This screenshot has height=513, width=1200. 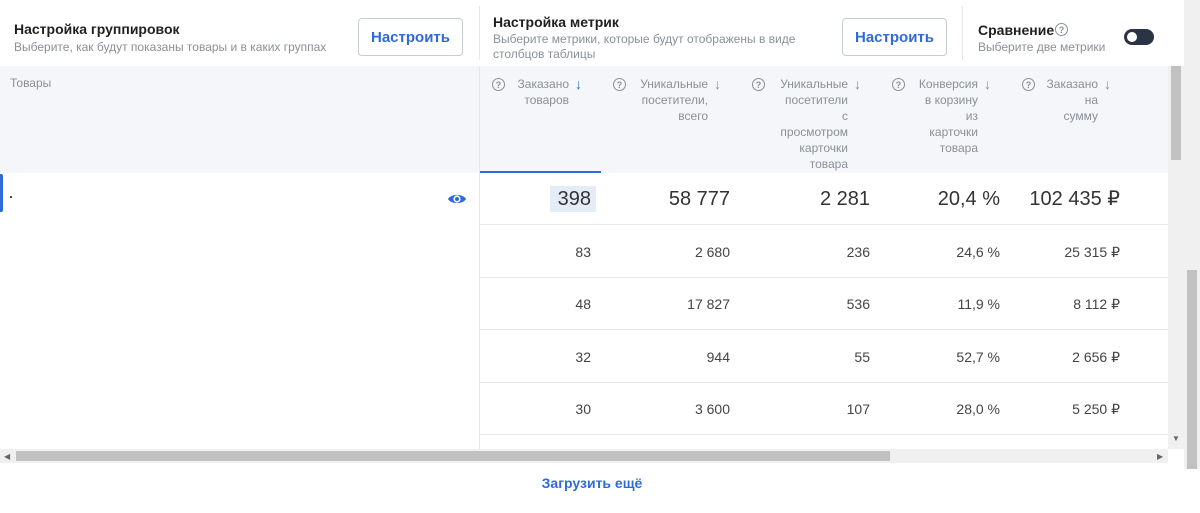 What do you see at coordinates (816, 100) in the screenshot?
I see `column-header-line: посетители` at bounding box center [816, 100].